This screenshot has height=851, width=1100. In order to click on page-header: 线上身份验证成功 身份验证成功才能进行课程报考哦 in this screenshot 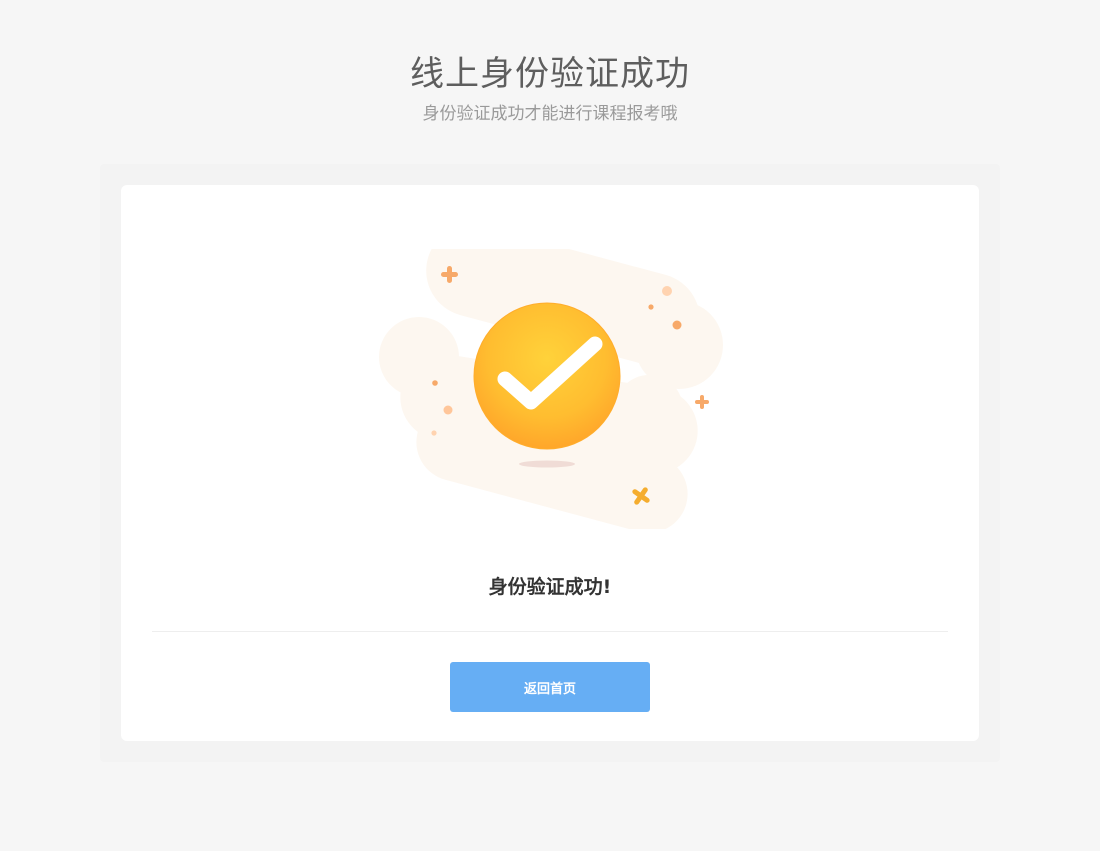, I will do `click(550, 87)`.